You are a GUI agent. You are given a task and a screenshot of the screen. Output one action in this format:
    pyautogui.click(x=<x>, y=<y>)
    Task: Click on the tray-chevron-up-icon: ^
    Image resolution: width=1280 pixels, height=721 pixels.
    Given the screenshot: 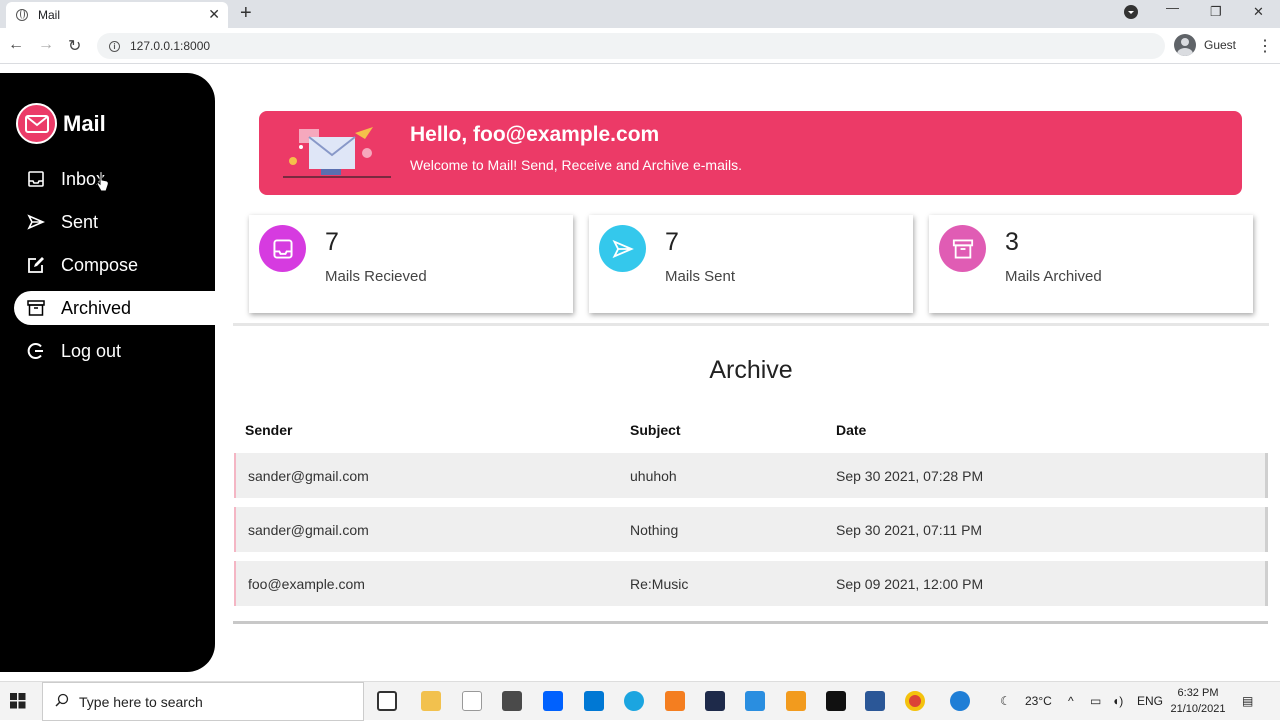 What is the action you would take?
    pyautogui.click(x=1071, y=701)
    